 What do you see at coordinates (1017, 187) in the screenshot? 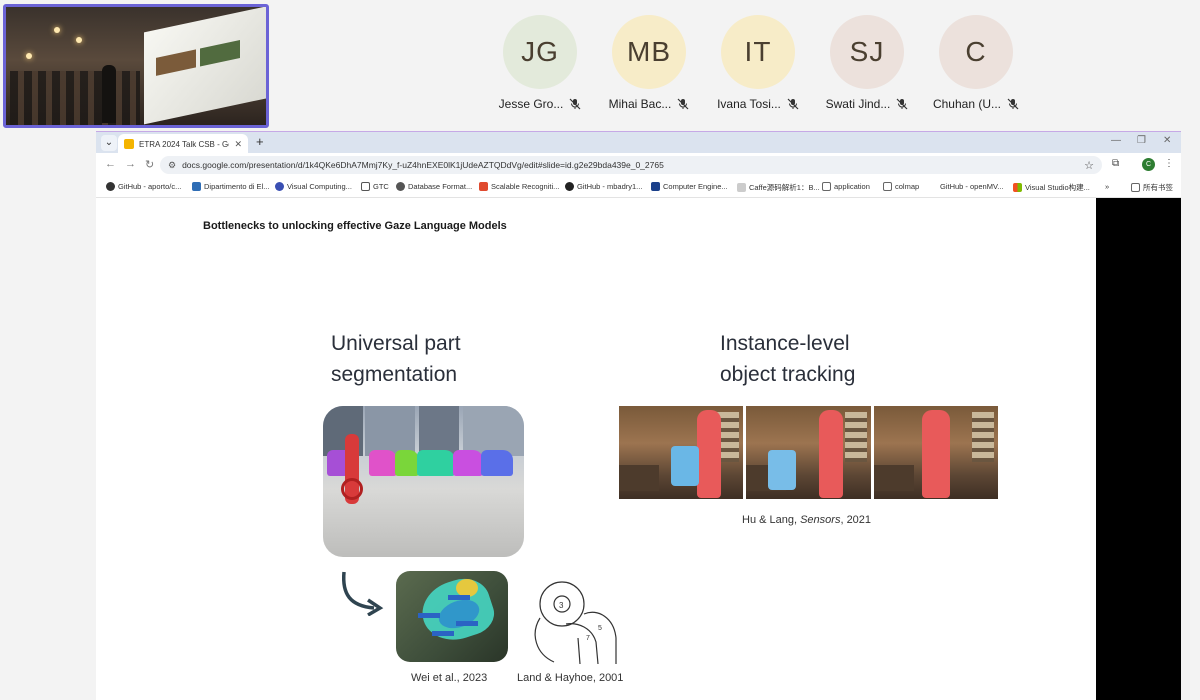
I see `visual-studio-icon` at bounding box center [1017, 187].